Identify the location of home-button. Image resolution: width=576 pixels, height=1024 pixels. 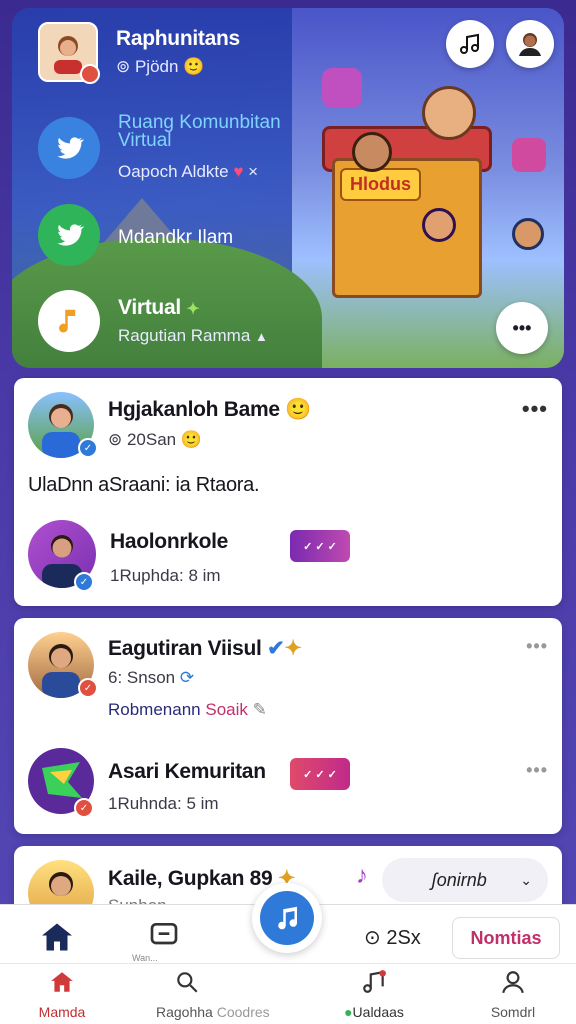
(57, 939).